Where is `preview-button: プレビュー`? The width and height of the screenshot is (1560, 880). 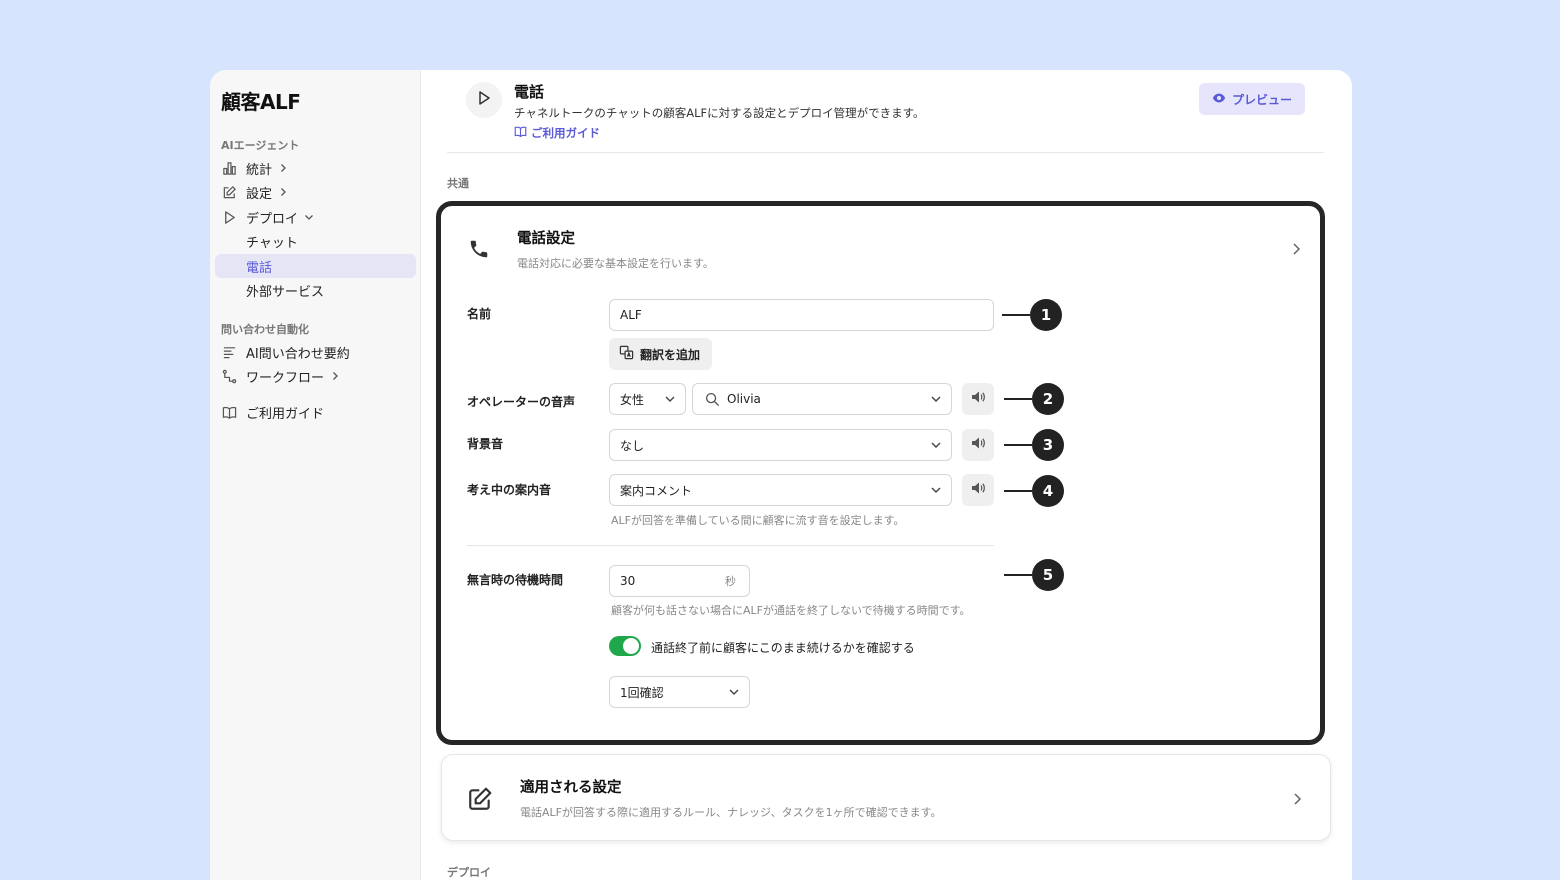
preview-button: プレビュー is located at coordinates (1252, 99).